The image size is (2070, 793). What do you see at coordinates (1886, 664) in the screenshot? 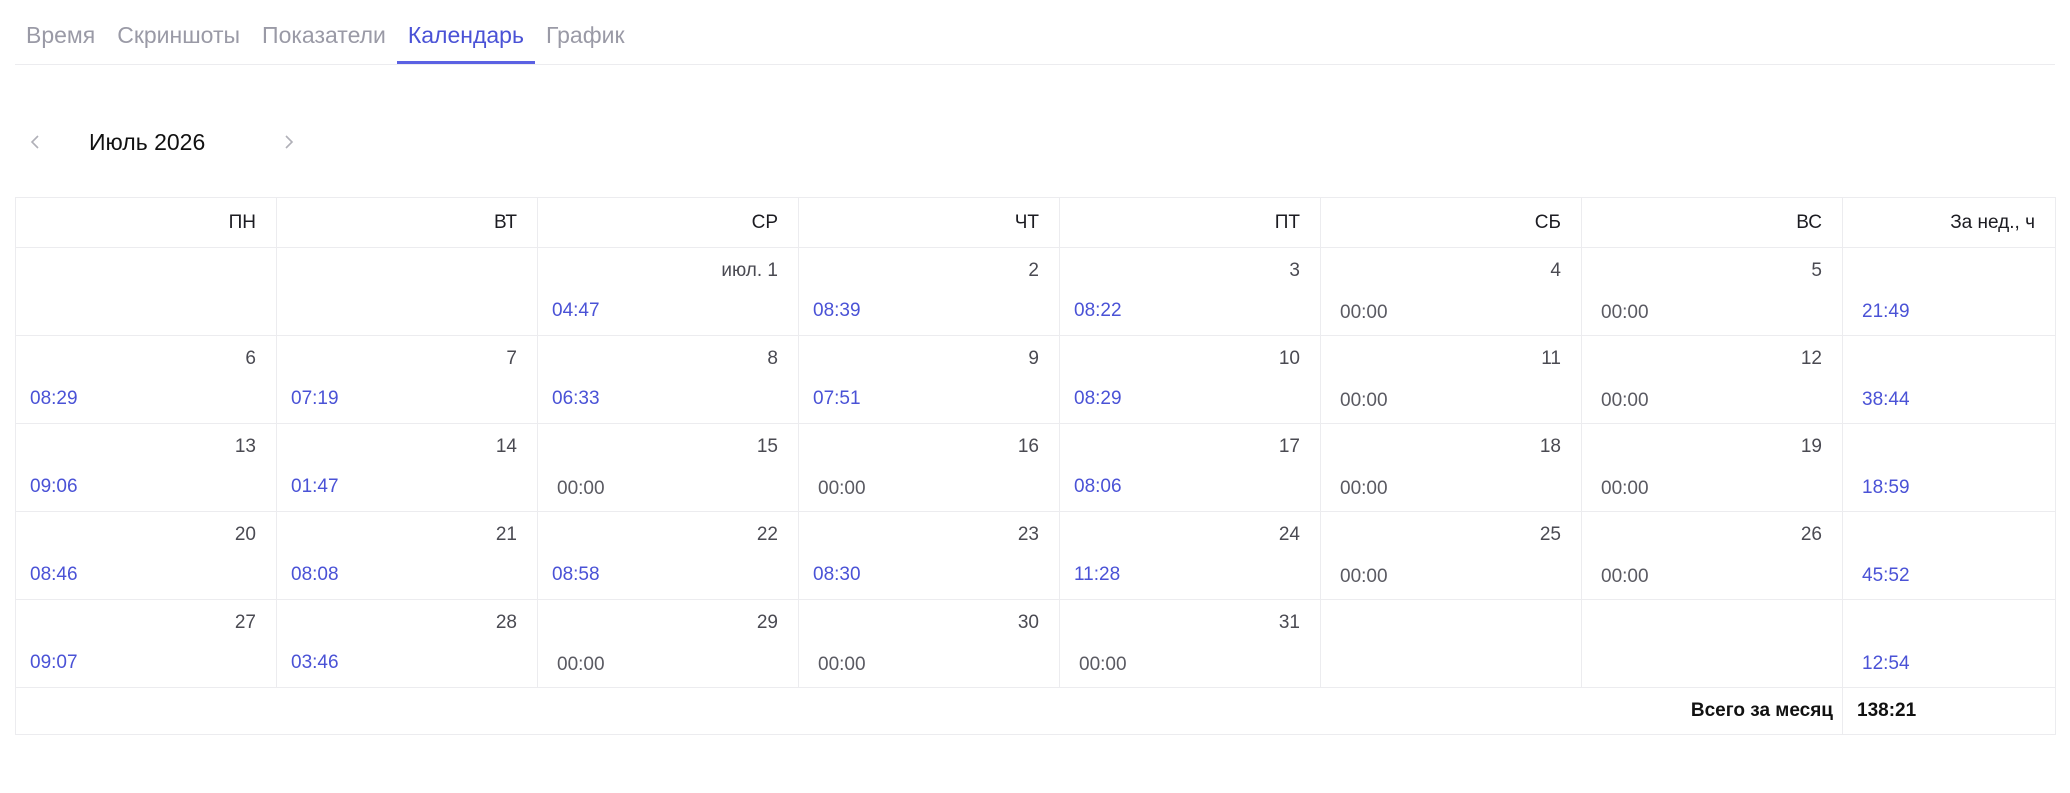
I see `week-total-link: 12:54` at bounding box center [1886, 664].